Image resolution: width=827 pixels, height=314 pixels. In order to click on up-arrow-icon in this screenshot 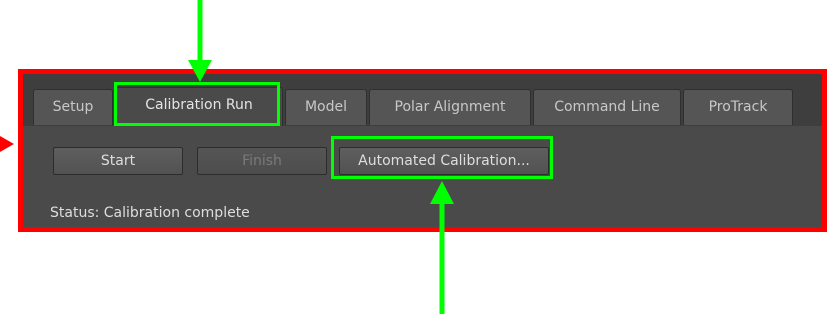, I will do `click(442, 247)`.